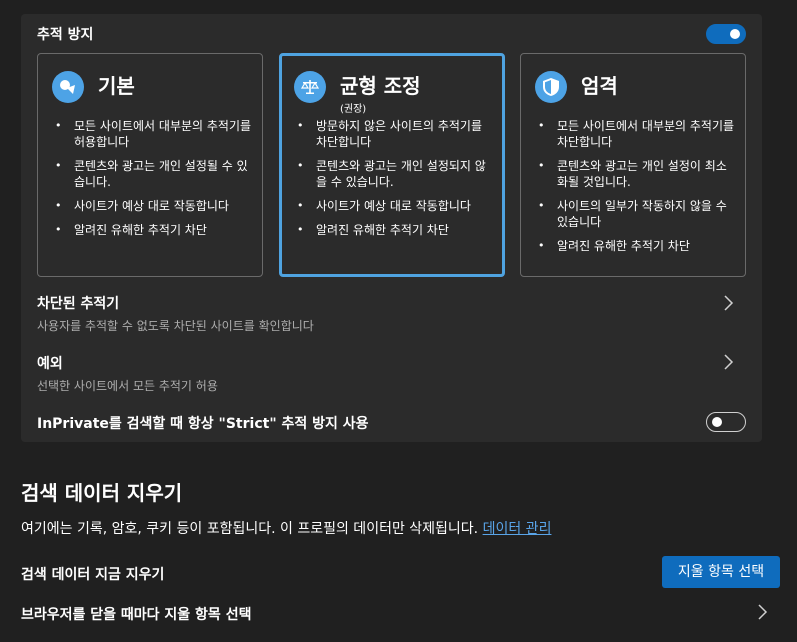  What do you see at coordinates (394, 174) in the screenshot?
I see `bullet-item: 콘텐츠와 광고는 개인 설정되지 않을 수 있습니다.` at bounding box center [394, 174].